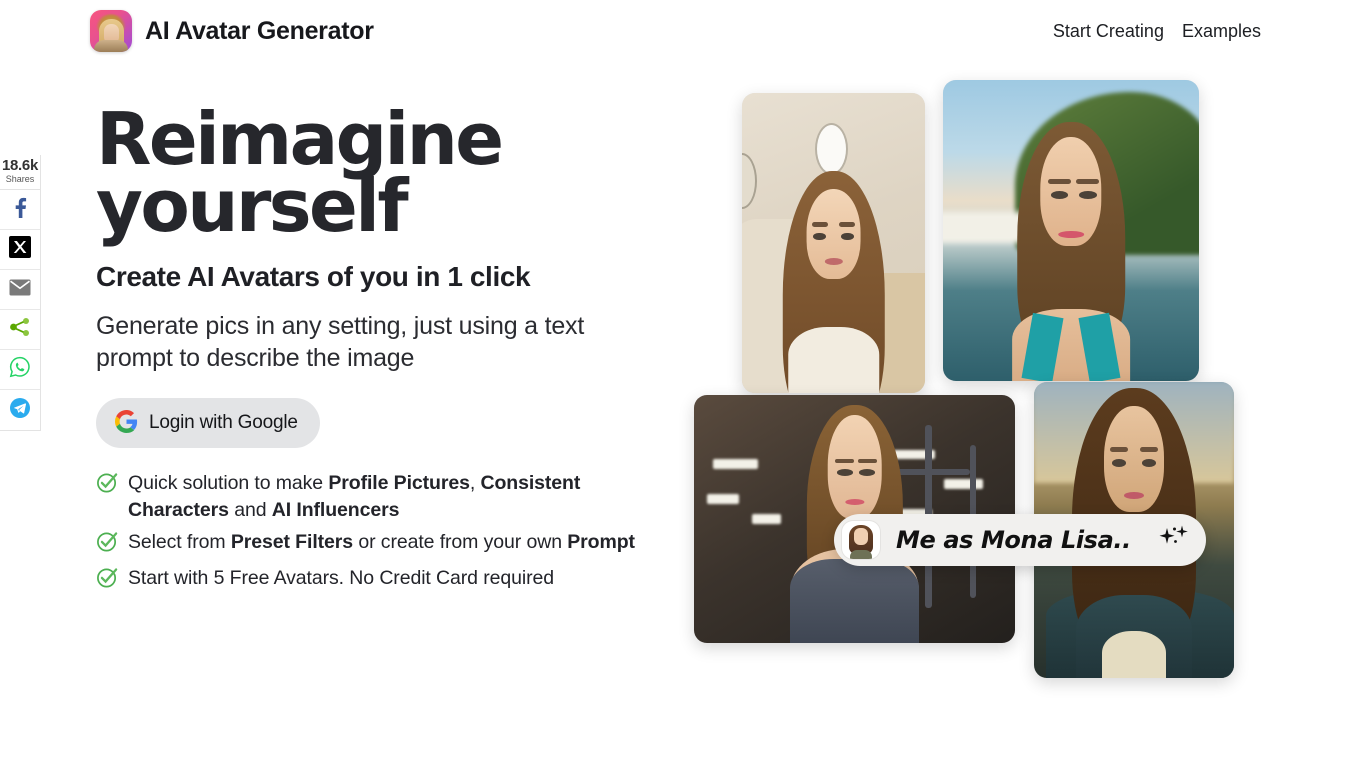 This screenshot has height=764, width=1360. I want to click on share-button-whatsapp, so click(20, 370).